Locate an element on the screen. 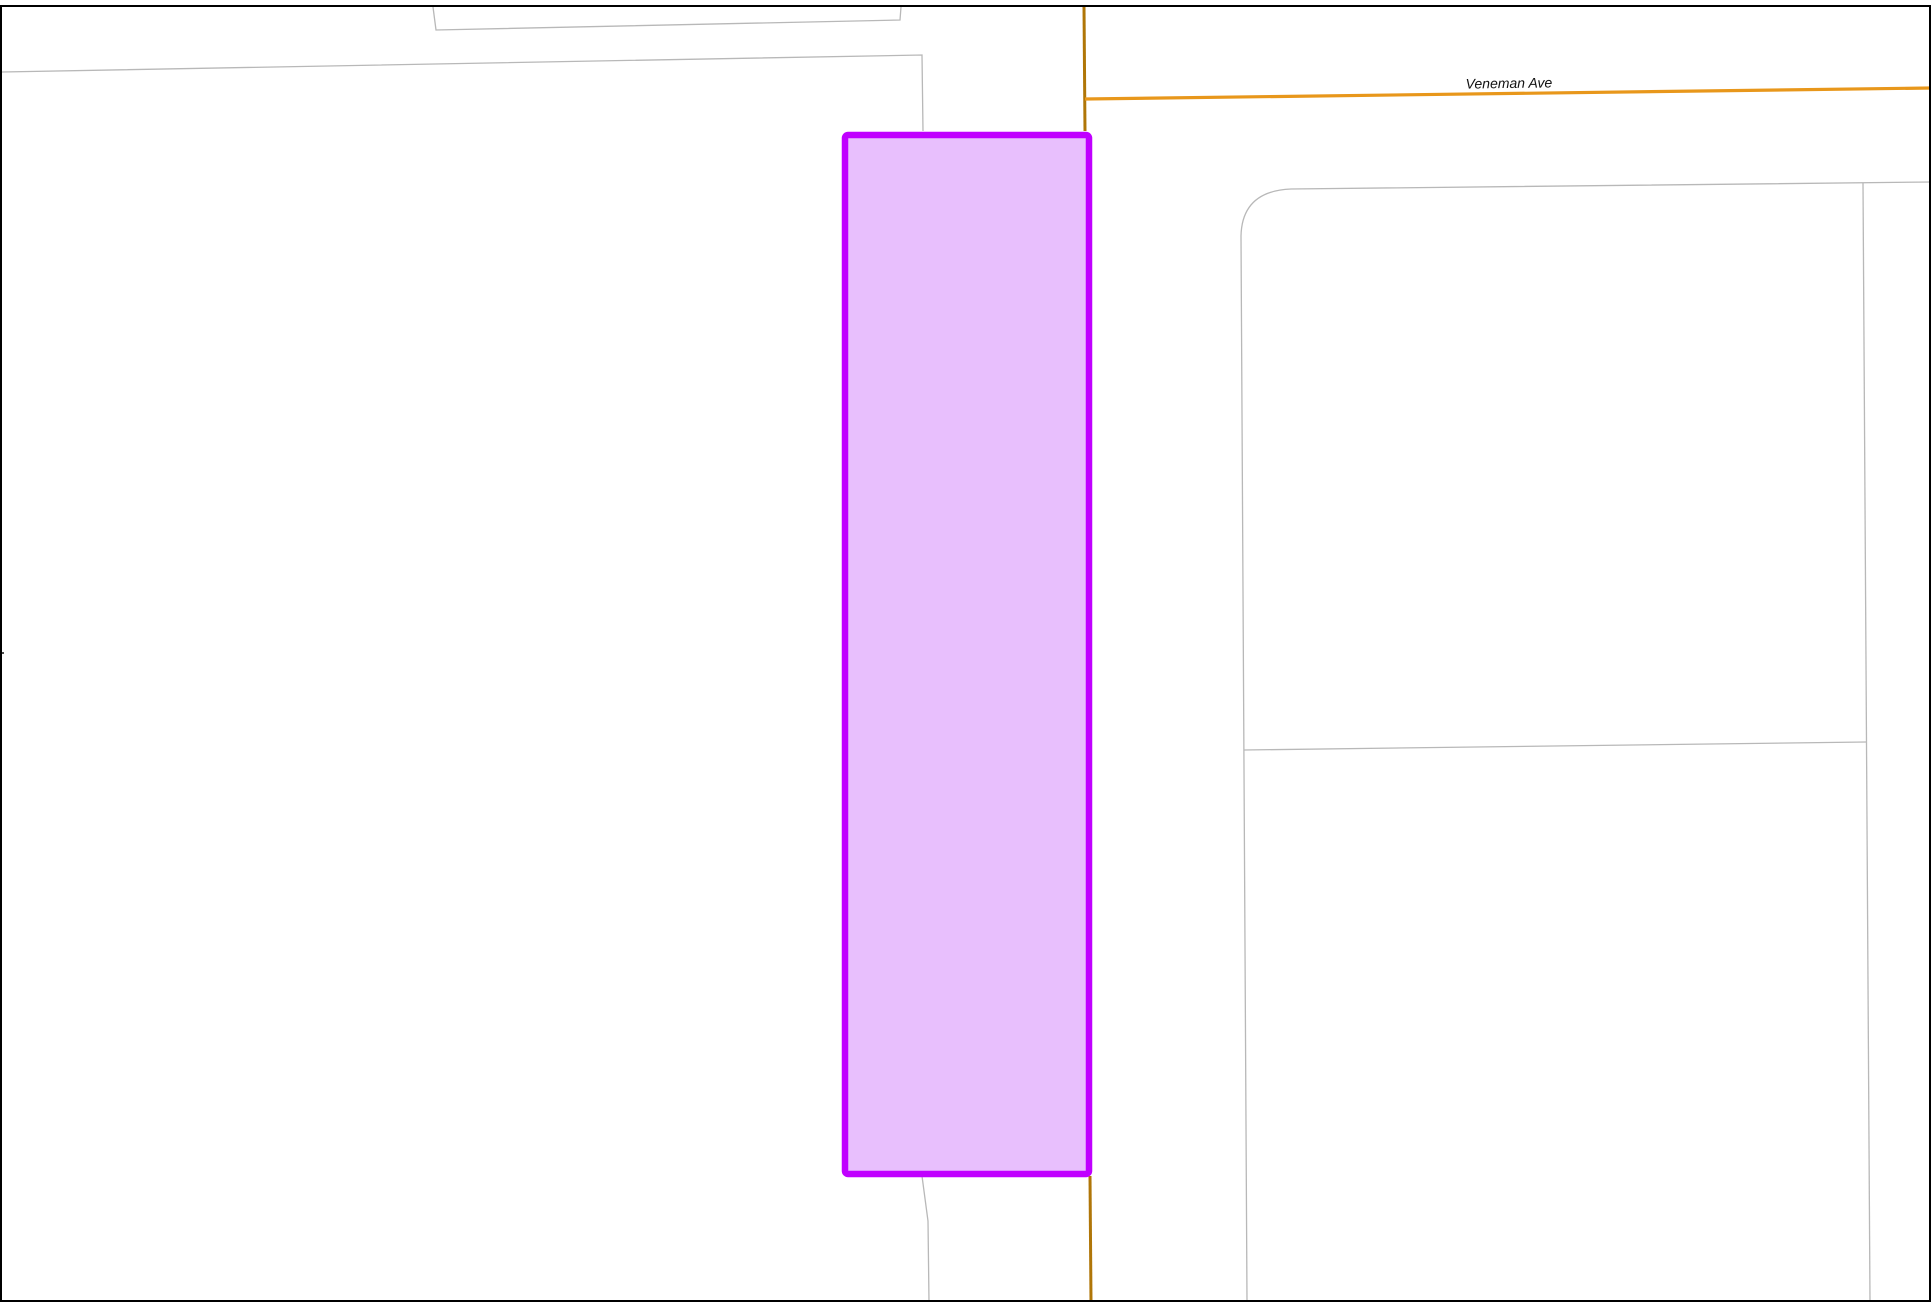 This screenshot has height=1307, width=1931. road-north-segment is located at coordinates (1084, 69).